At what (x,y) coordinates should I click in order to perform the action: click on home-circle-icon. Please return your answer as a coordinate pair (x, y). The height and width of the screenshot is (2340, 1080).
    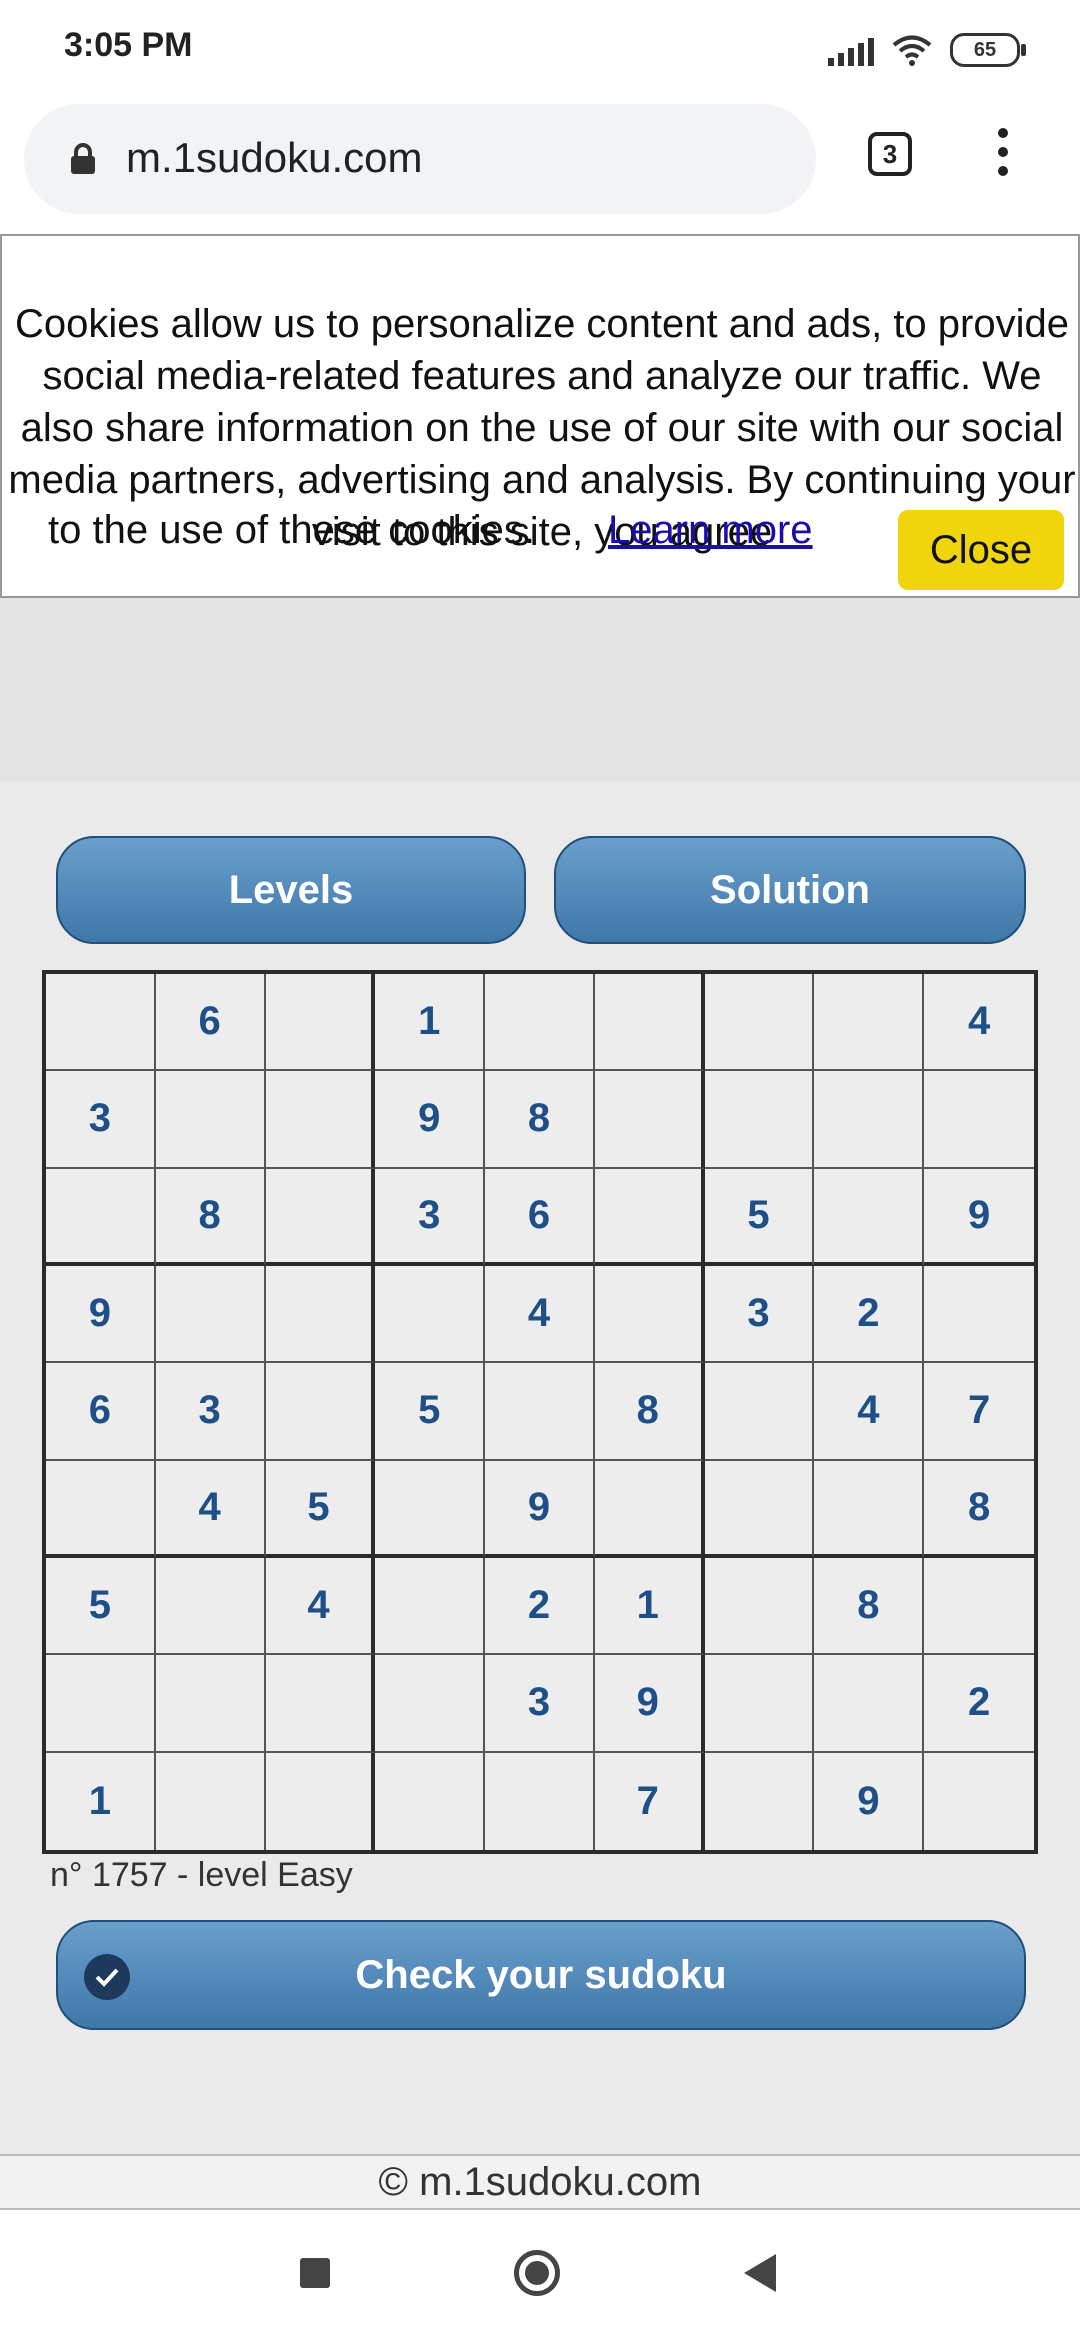
    Looking at the image, I should click on (537, 2273).